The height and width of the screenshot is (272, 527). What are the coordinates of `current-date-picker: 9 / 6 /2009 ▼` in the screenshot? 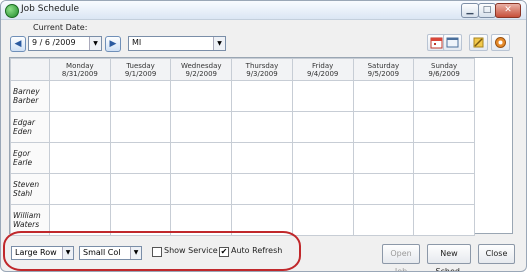 It's located at (65, 43).